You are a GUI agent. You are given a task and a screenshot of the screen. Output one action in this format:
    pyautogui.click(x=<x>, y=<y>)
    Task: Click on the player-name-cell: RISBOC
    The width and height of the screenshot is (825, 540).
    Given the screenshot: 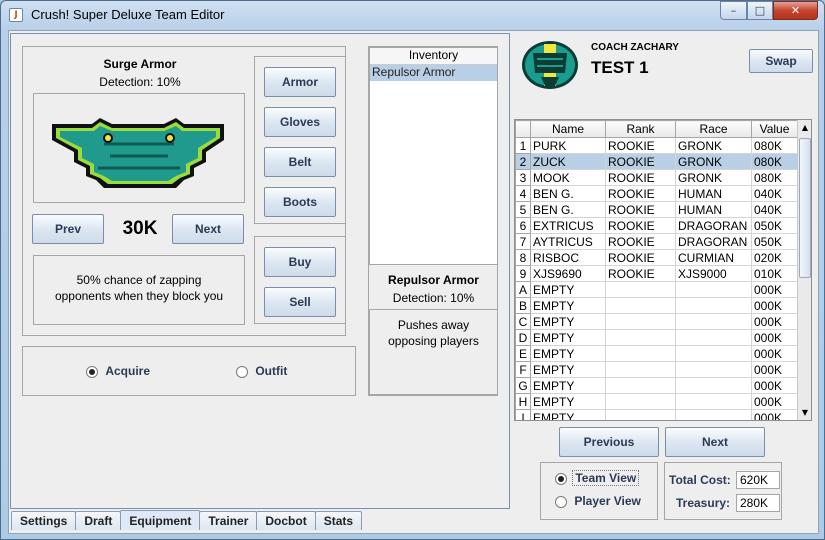 What is the action you would take?
    pyautogui.click(x=568, y=257)
    